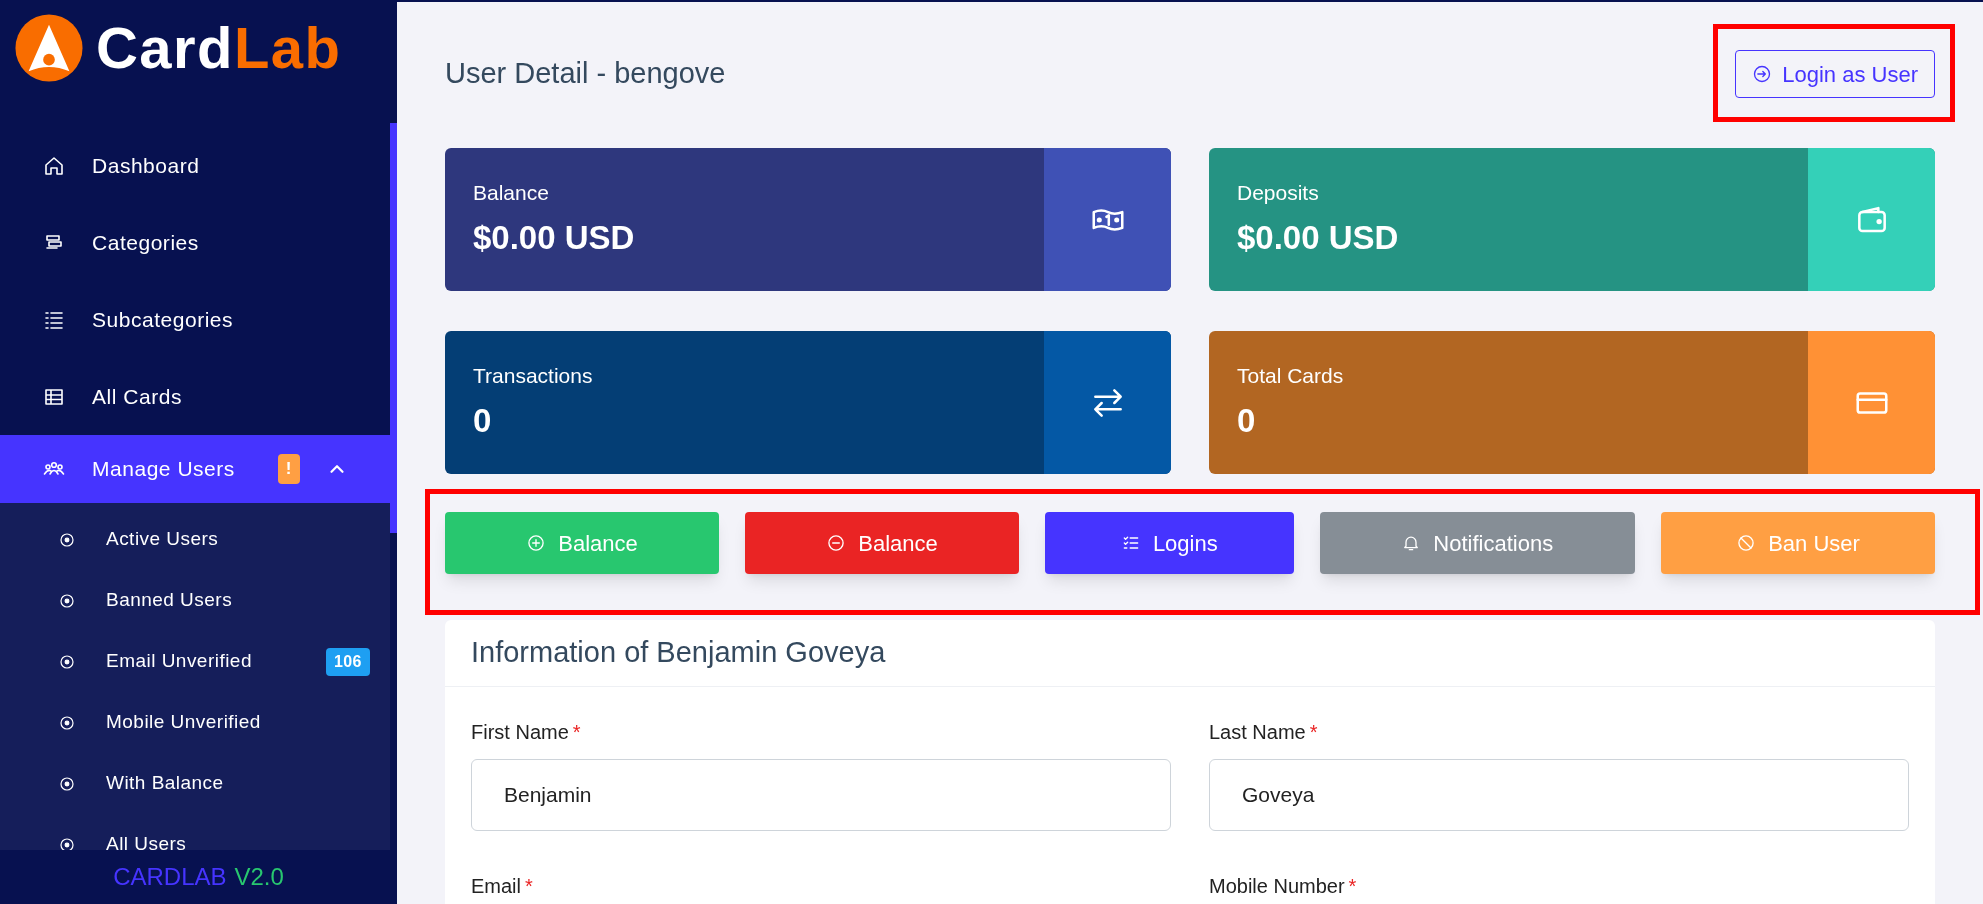 This screenshot has width=1983, height=904. I want to click on stat-label: Transactions, so click(533, 376).